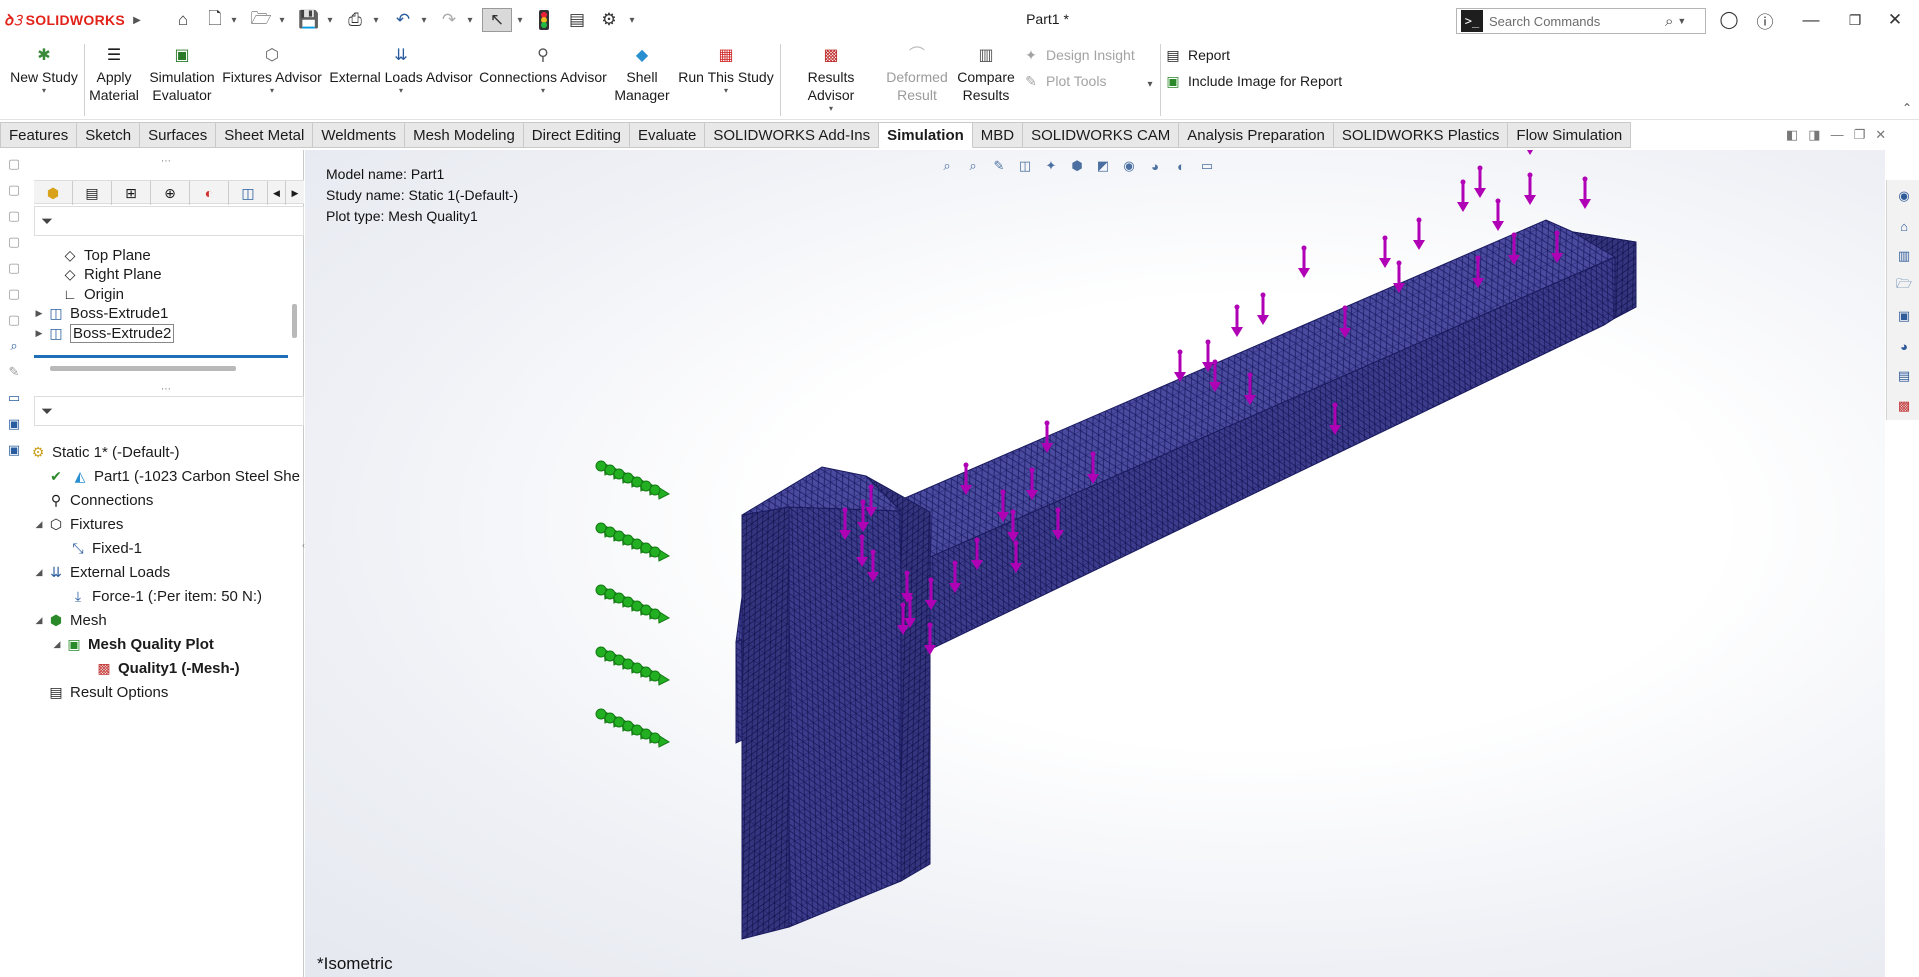 This screenshot has width=1919, height=977. Describe the element at coordinates (401, 80) in the screenshot. I see `external-loads-advisor-button: ⇊ External Loads Advisor ▾` at that location.